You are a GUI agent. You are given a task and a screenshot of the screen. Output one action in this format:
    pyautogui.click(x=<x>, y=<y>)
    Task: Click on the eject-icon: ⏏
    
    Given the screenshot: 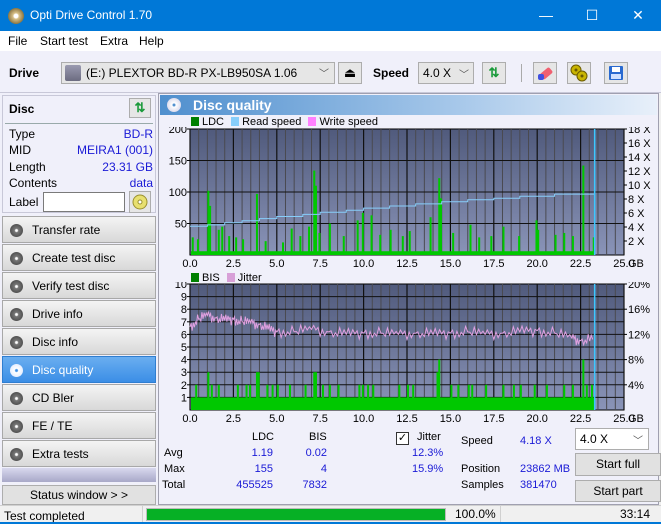 What is the action you would take?
    pyautogui.click(x=350, y=72)
    